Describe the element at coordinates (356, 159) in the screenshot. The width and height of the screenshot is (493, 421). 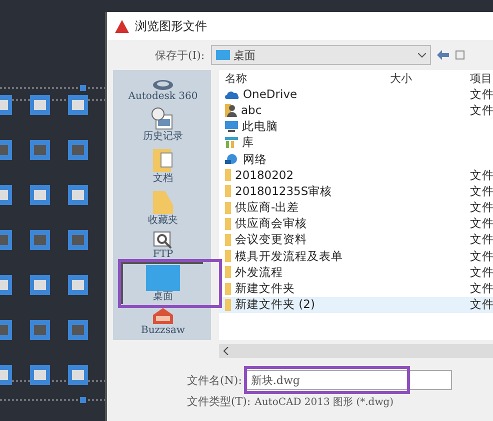
I see `file-row: 网络` at that location.